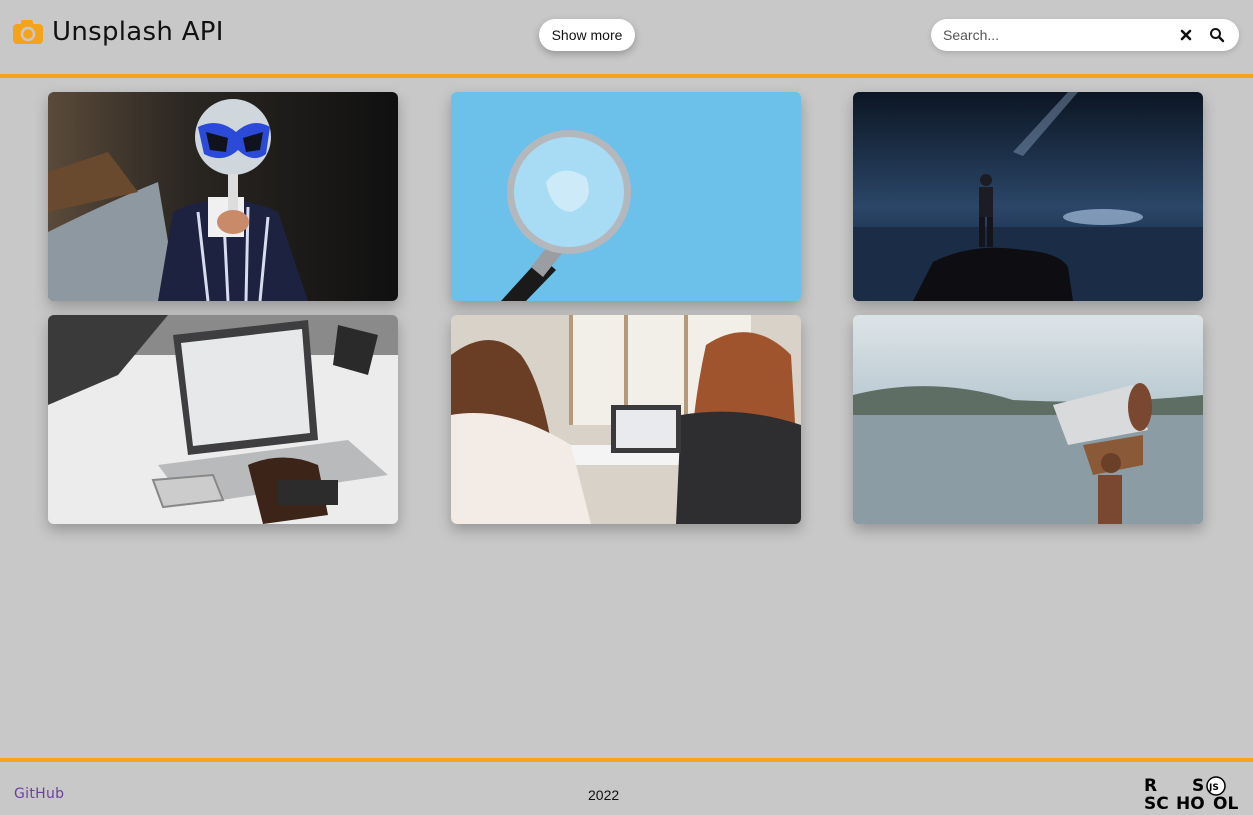 The image size is (1253, 815). What do you see at coordinates (1186, 35) in the screenshot?
I see `clear-icon` at bounding box center [1186, 35].